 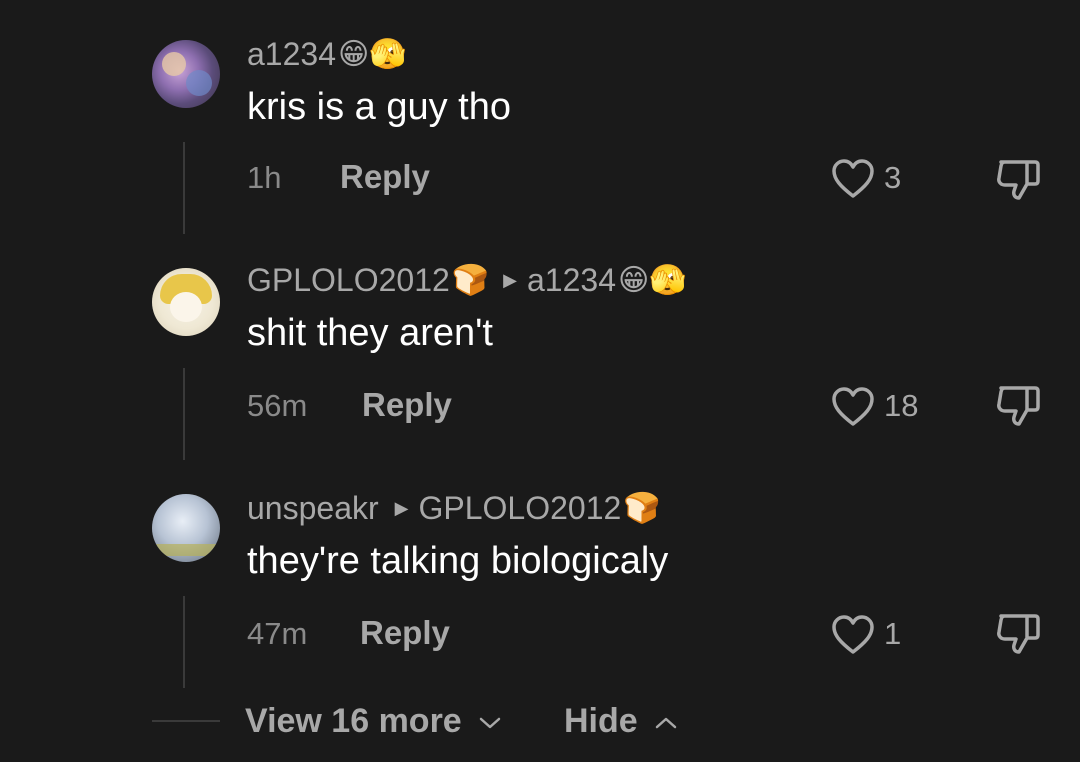 I want to click on like-count: 18, so click(x=901, y=405).